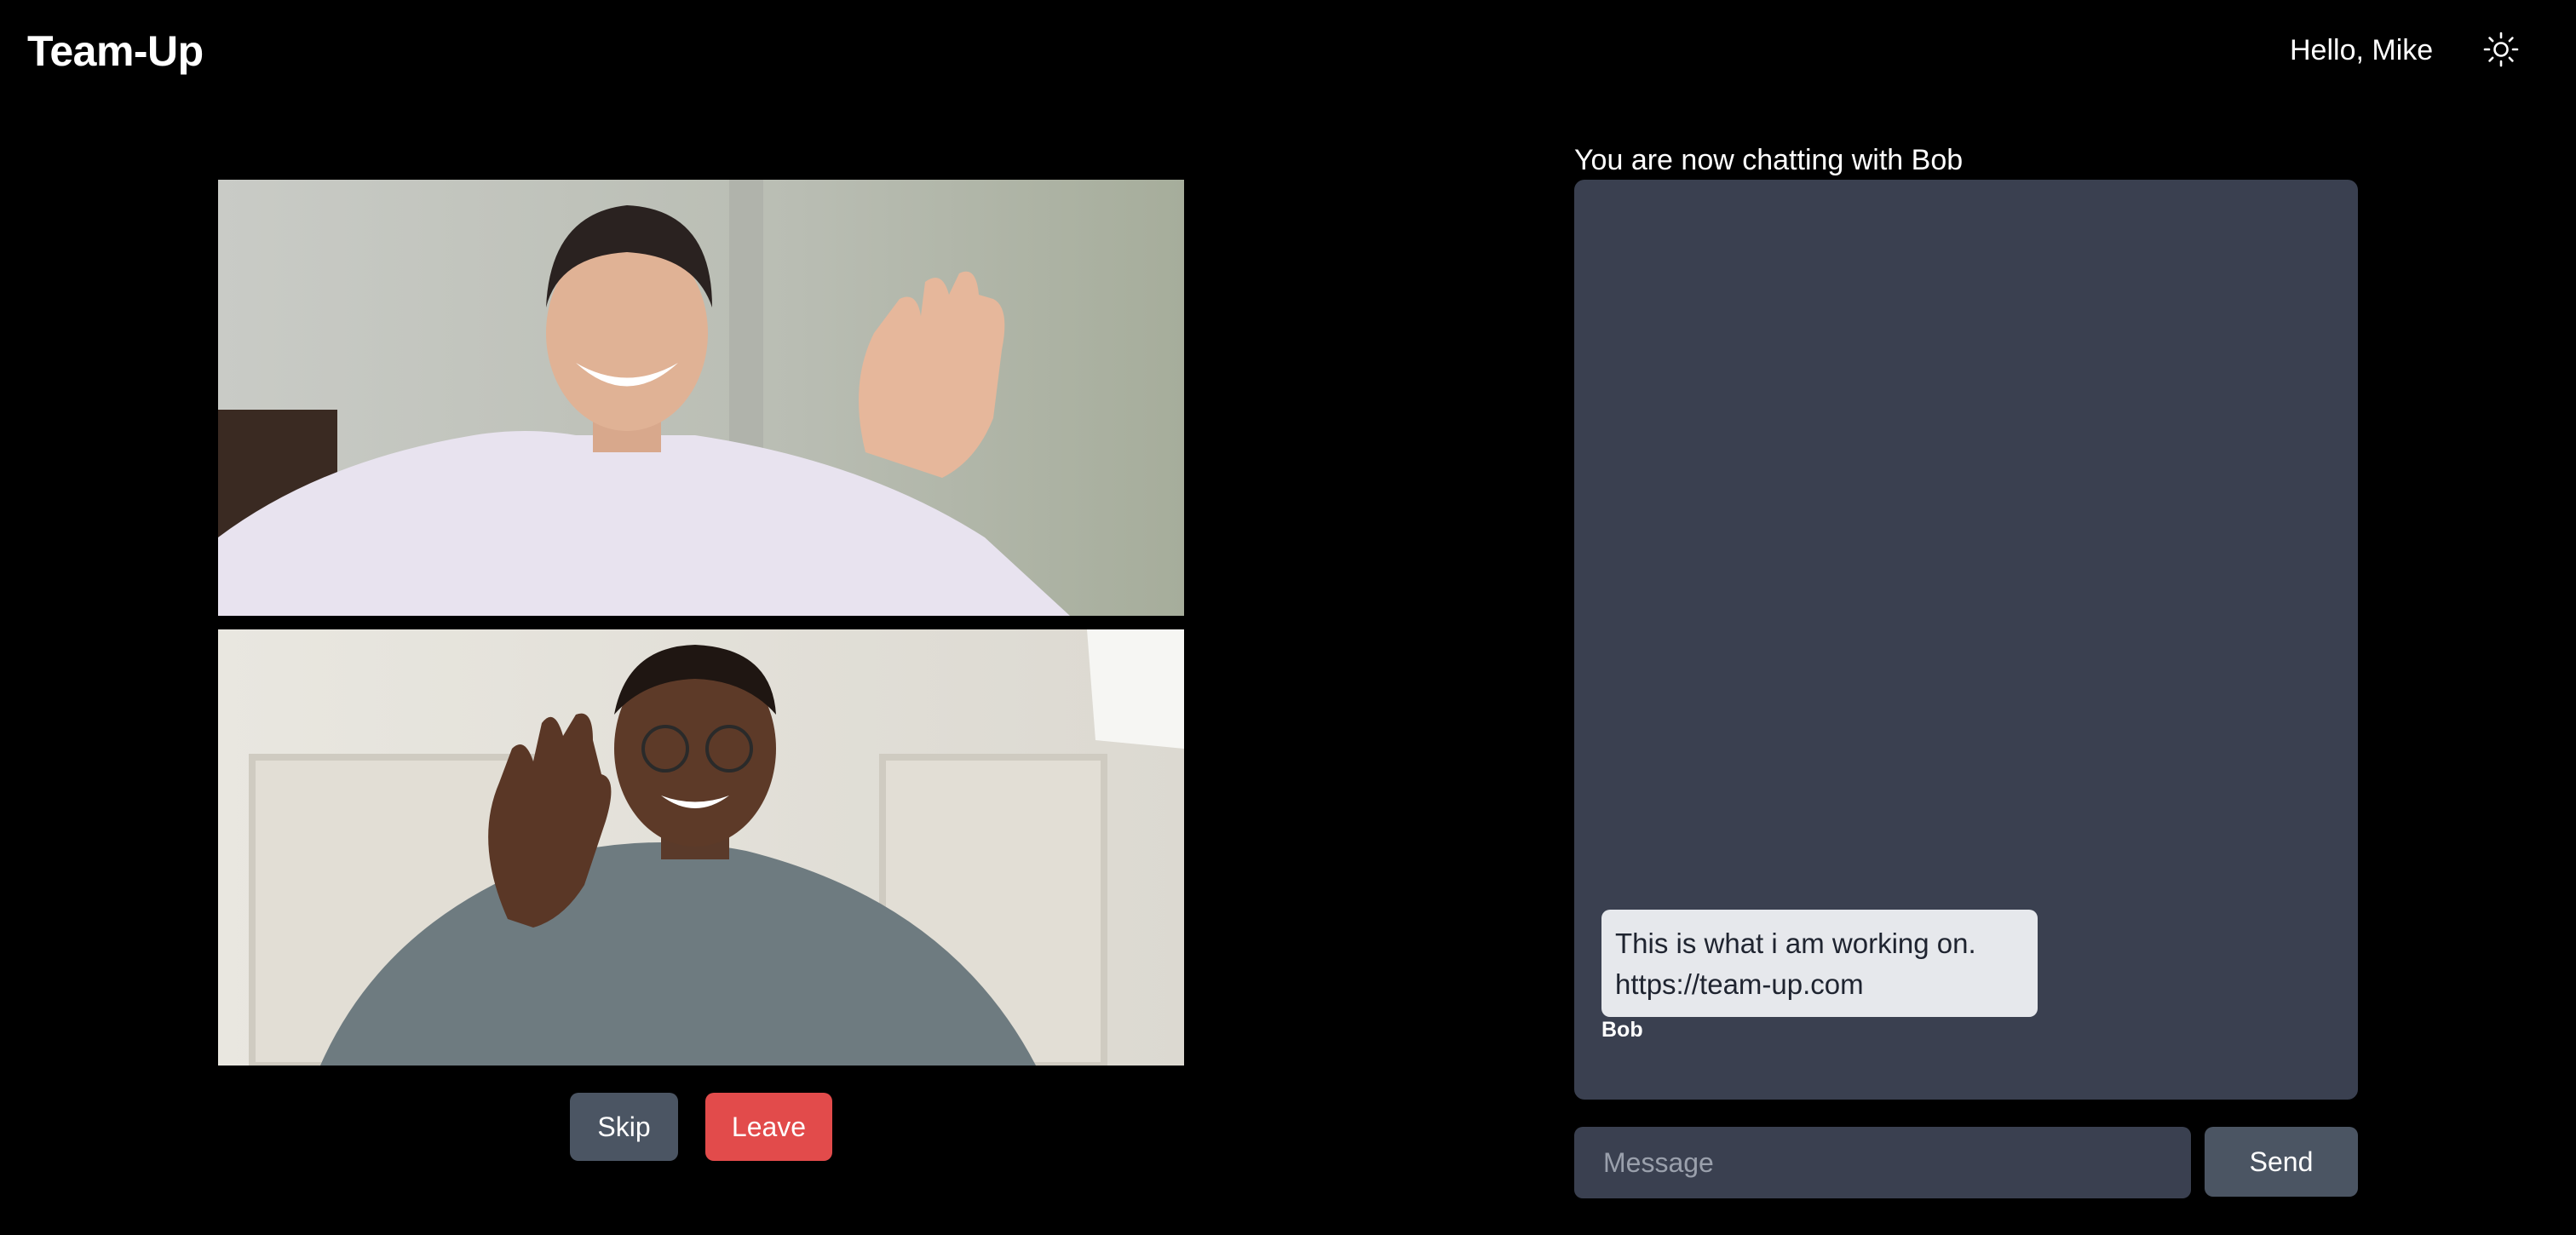 This screenshot has height=1235, width=2576. What do you see at coordinates (769, 1127) in the screenshot?
I see `leave-button: Leave` at bounding box center [769, 1127].